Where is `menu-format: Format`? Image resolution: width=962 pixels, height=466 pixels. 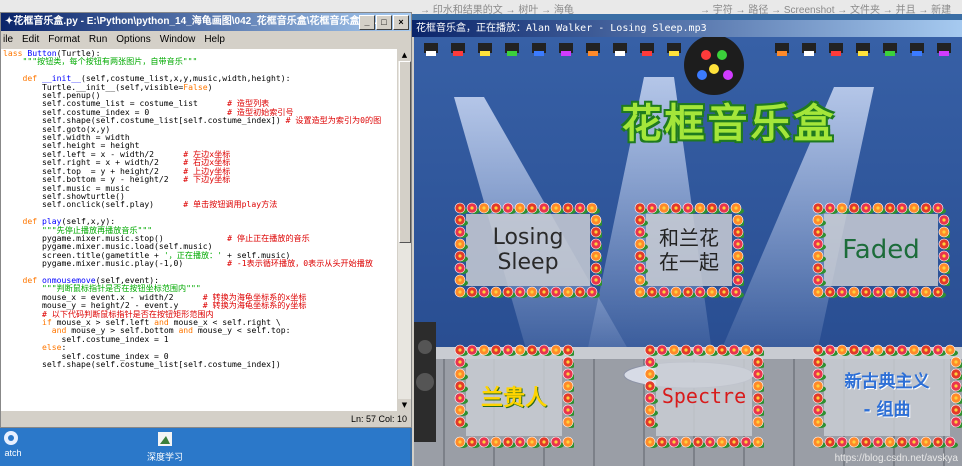
menu-format: Format is located at coordinates (64, 39).